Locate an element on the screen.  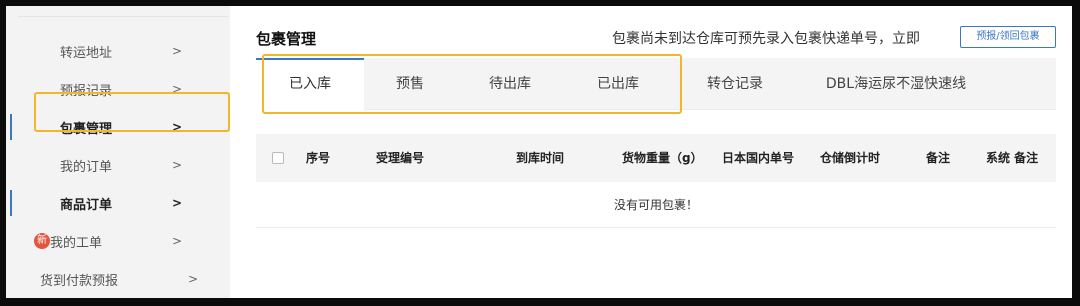
sidebar-item-label: 商品订单 is located at coordinates (86, 205).